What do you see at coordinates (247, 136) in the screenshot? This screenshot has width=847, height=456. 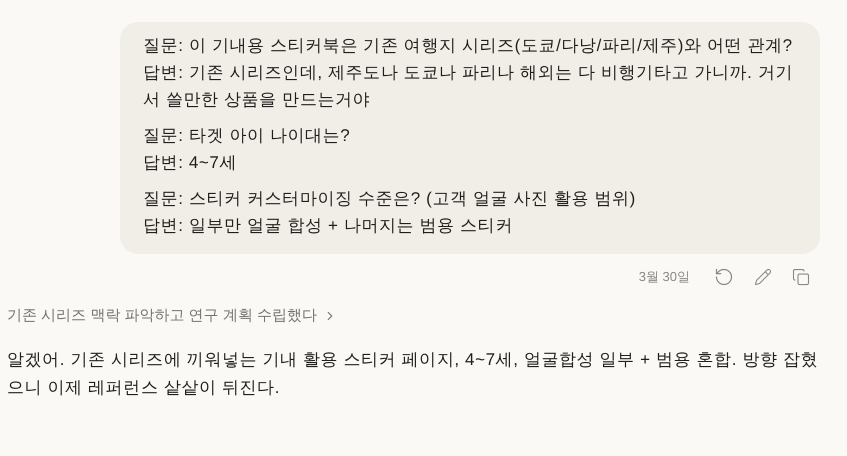 I see `question-text: 질문: 타겟 아이 나이대는?` at bounding box center [247, 136].